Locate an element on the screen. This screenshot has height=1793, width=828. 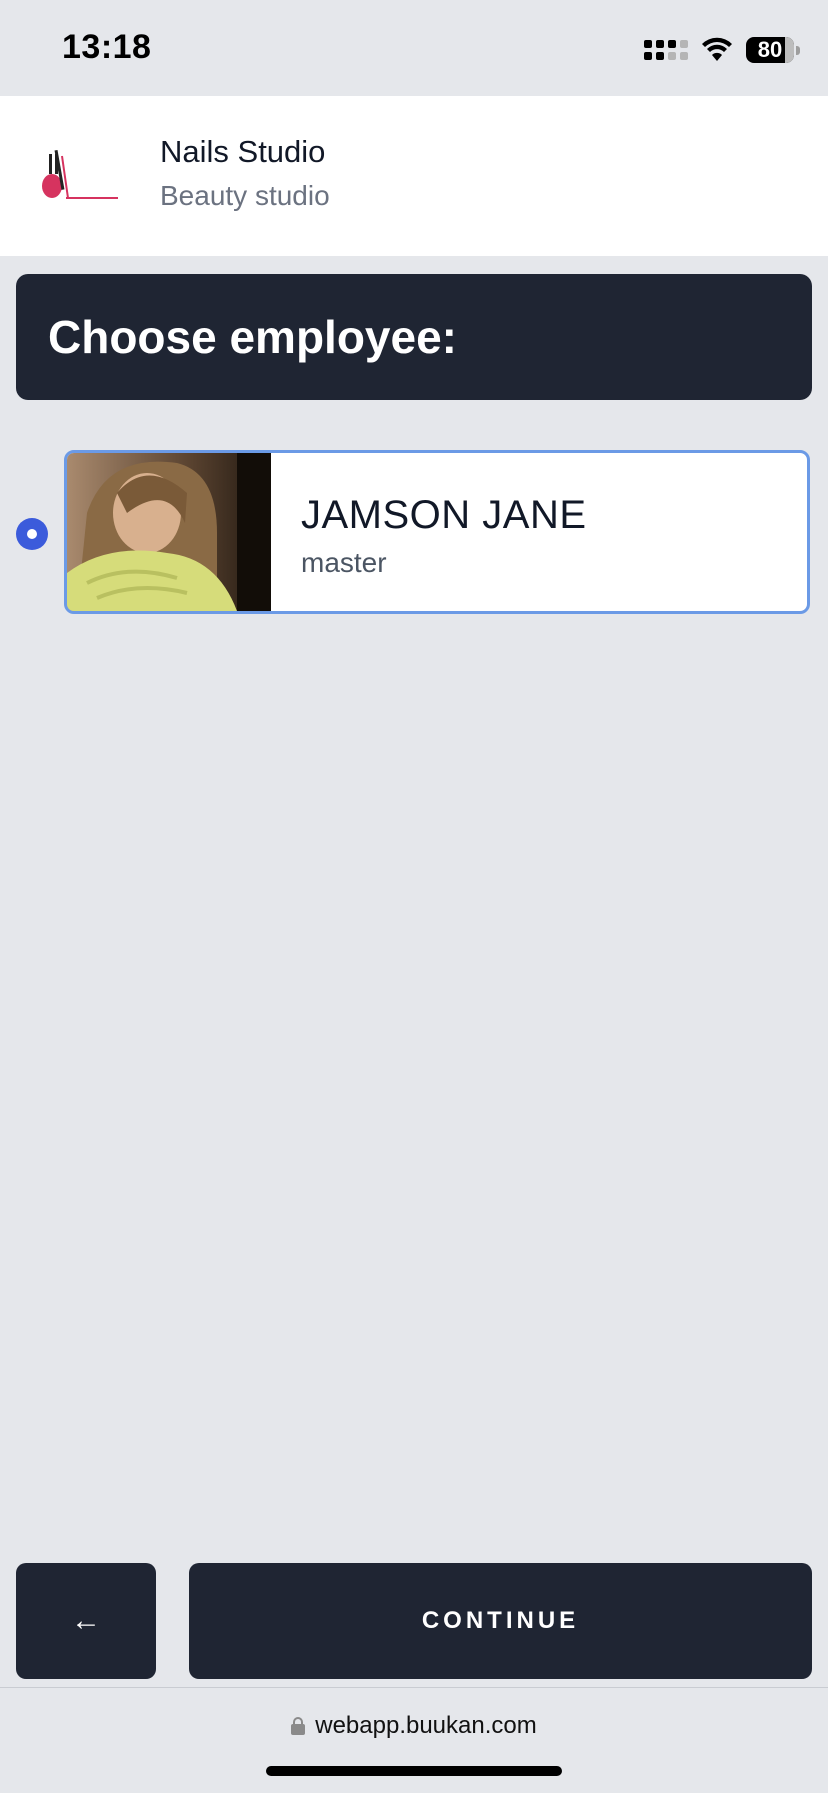
status-bar: 13:18 80 is located at coordinates (414, 48).